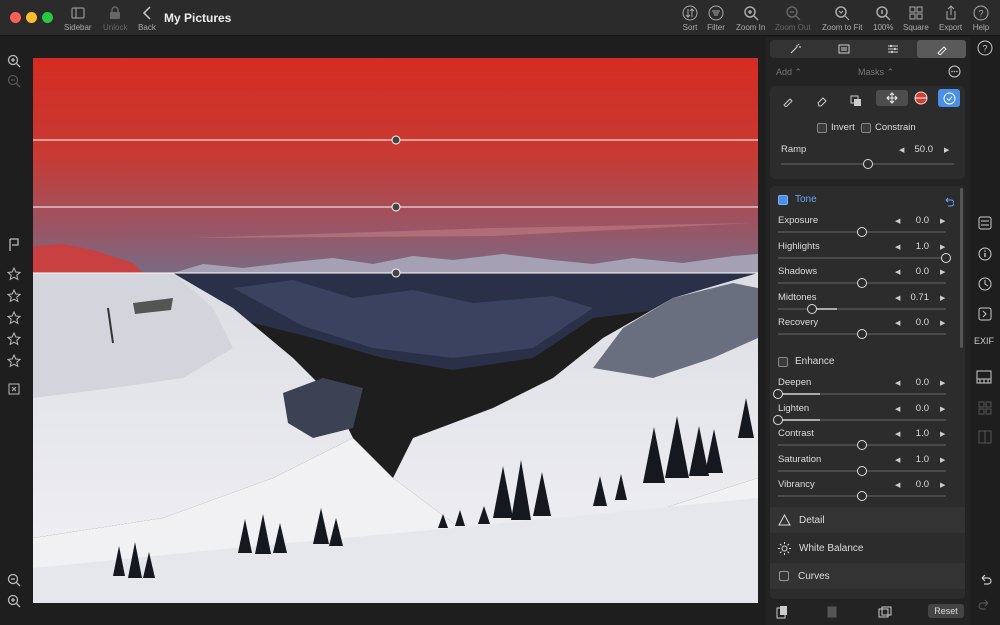 This screenshot has height=625, width=1000. I want to click on history-icon, so click(985, 286).